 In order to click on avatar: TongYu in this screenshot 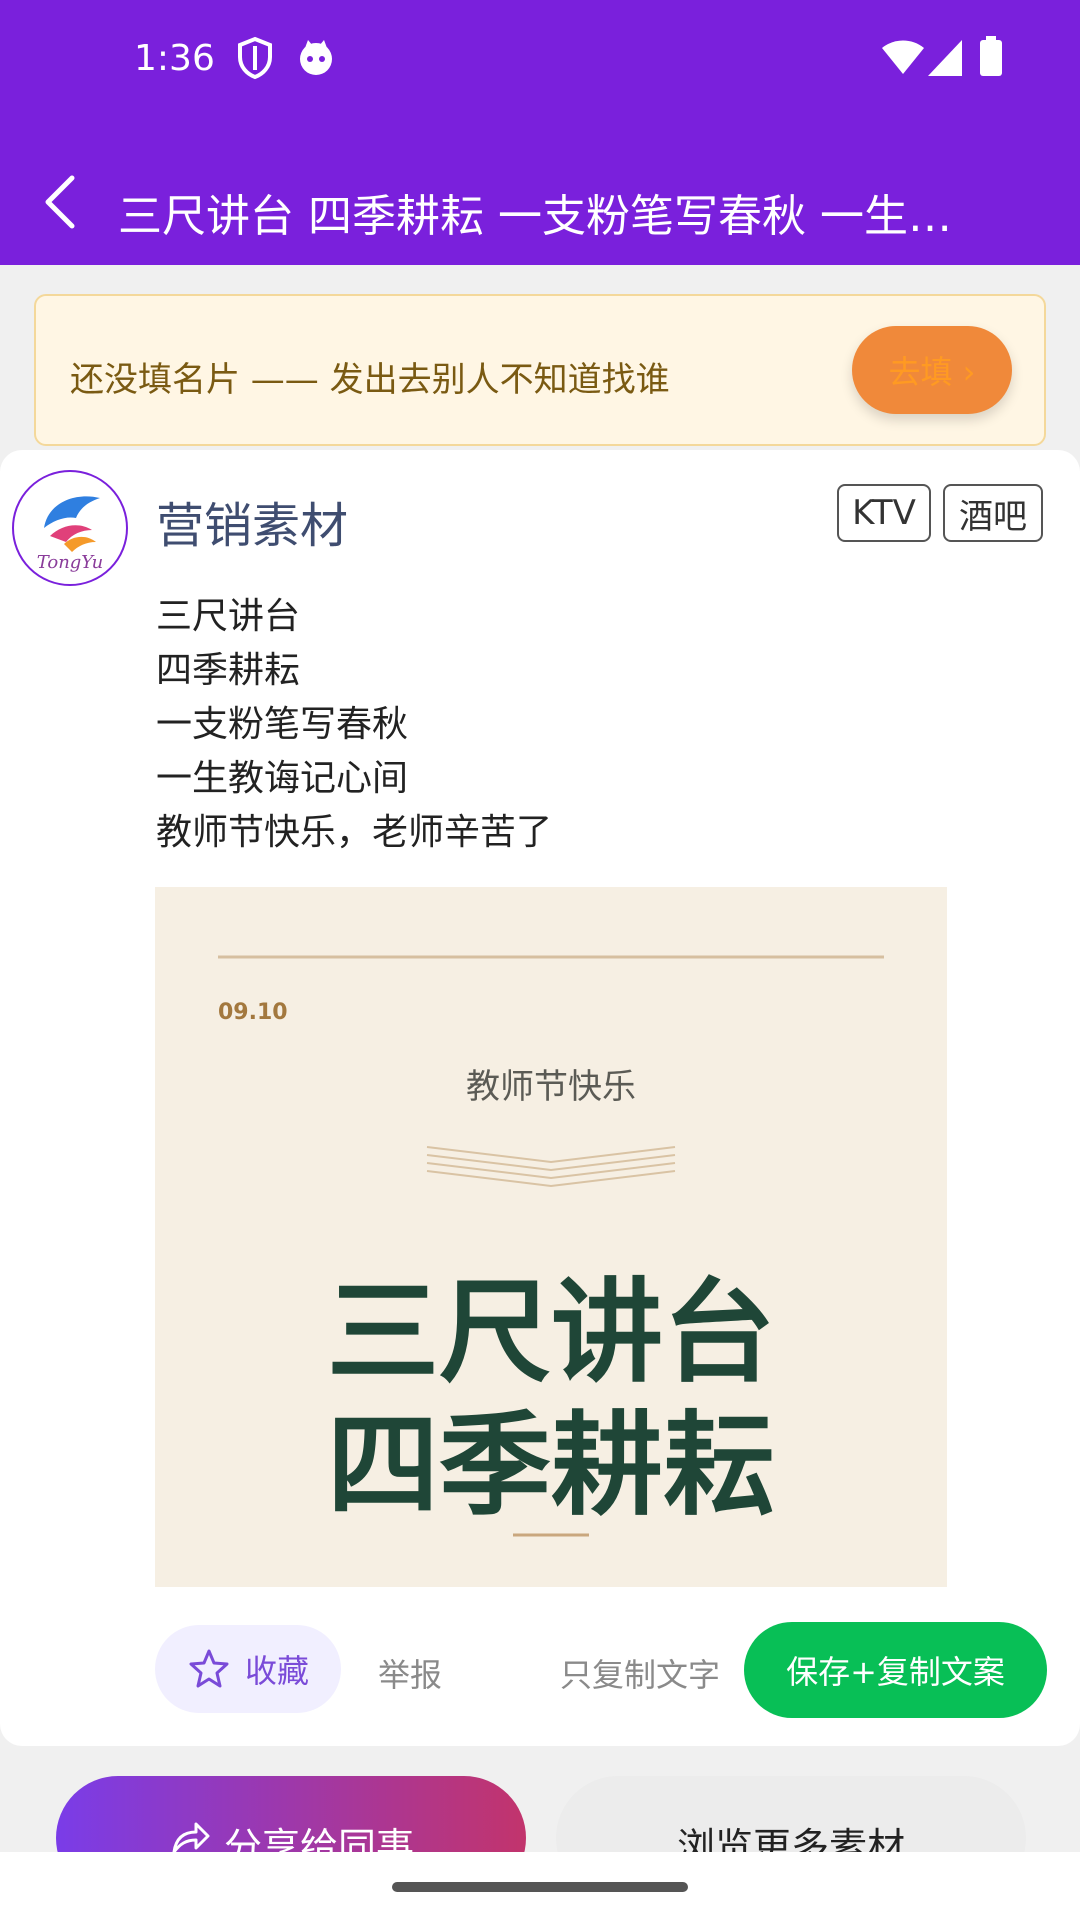, I will do `click(70, 528)`.